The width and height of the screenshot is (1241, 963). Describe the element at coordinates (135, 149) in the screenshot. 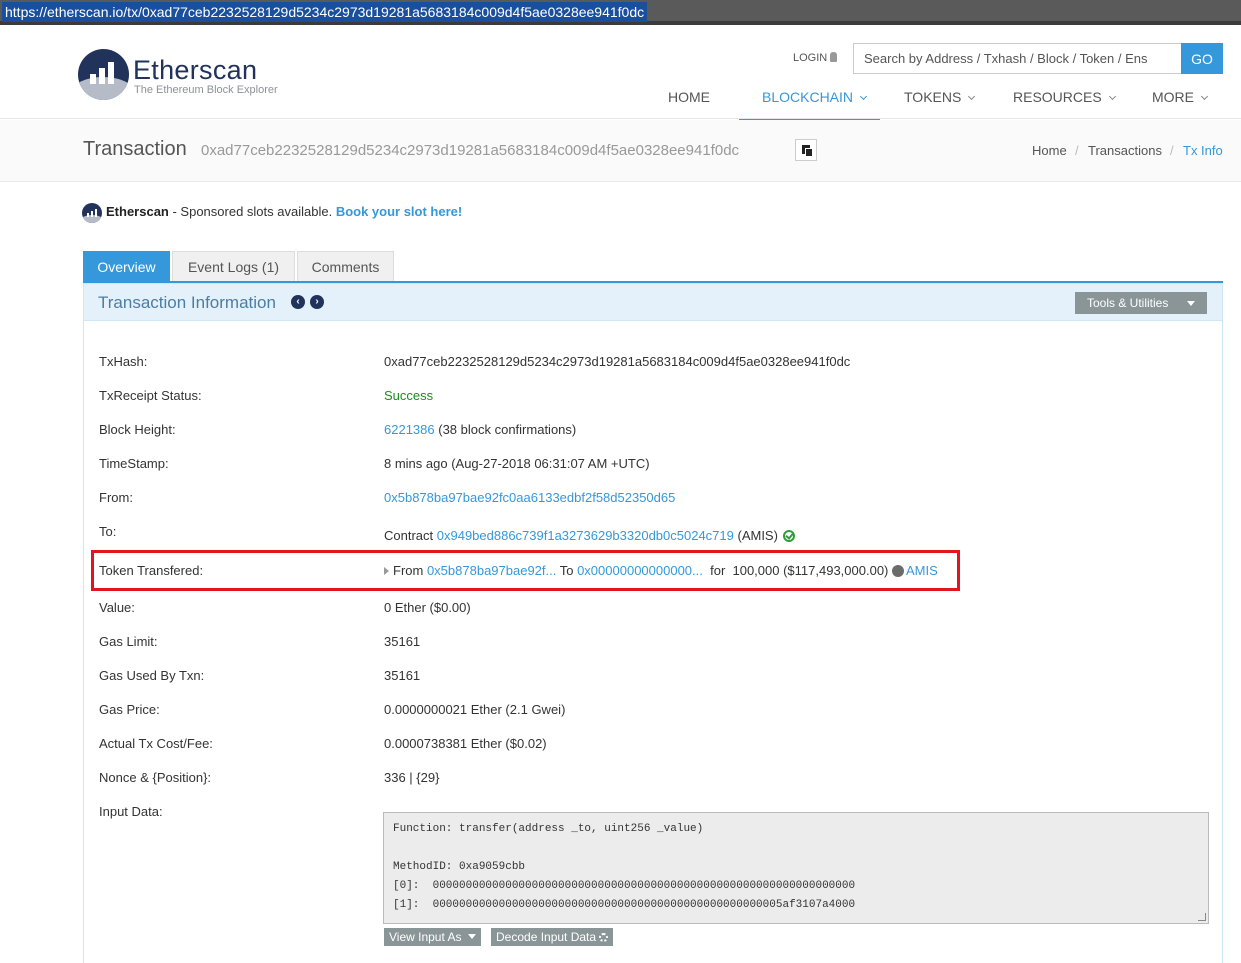

I see `page-title: Transaction` at that location.